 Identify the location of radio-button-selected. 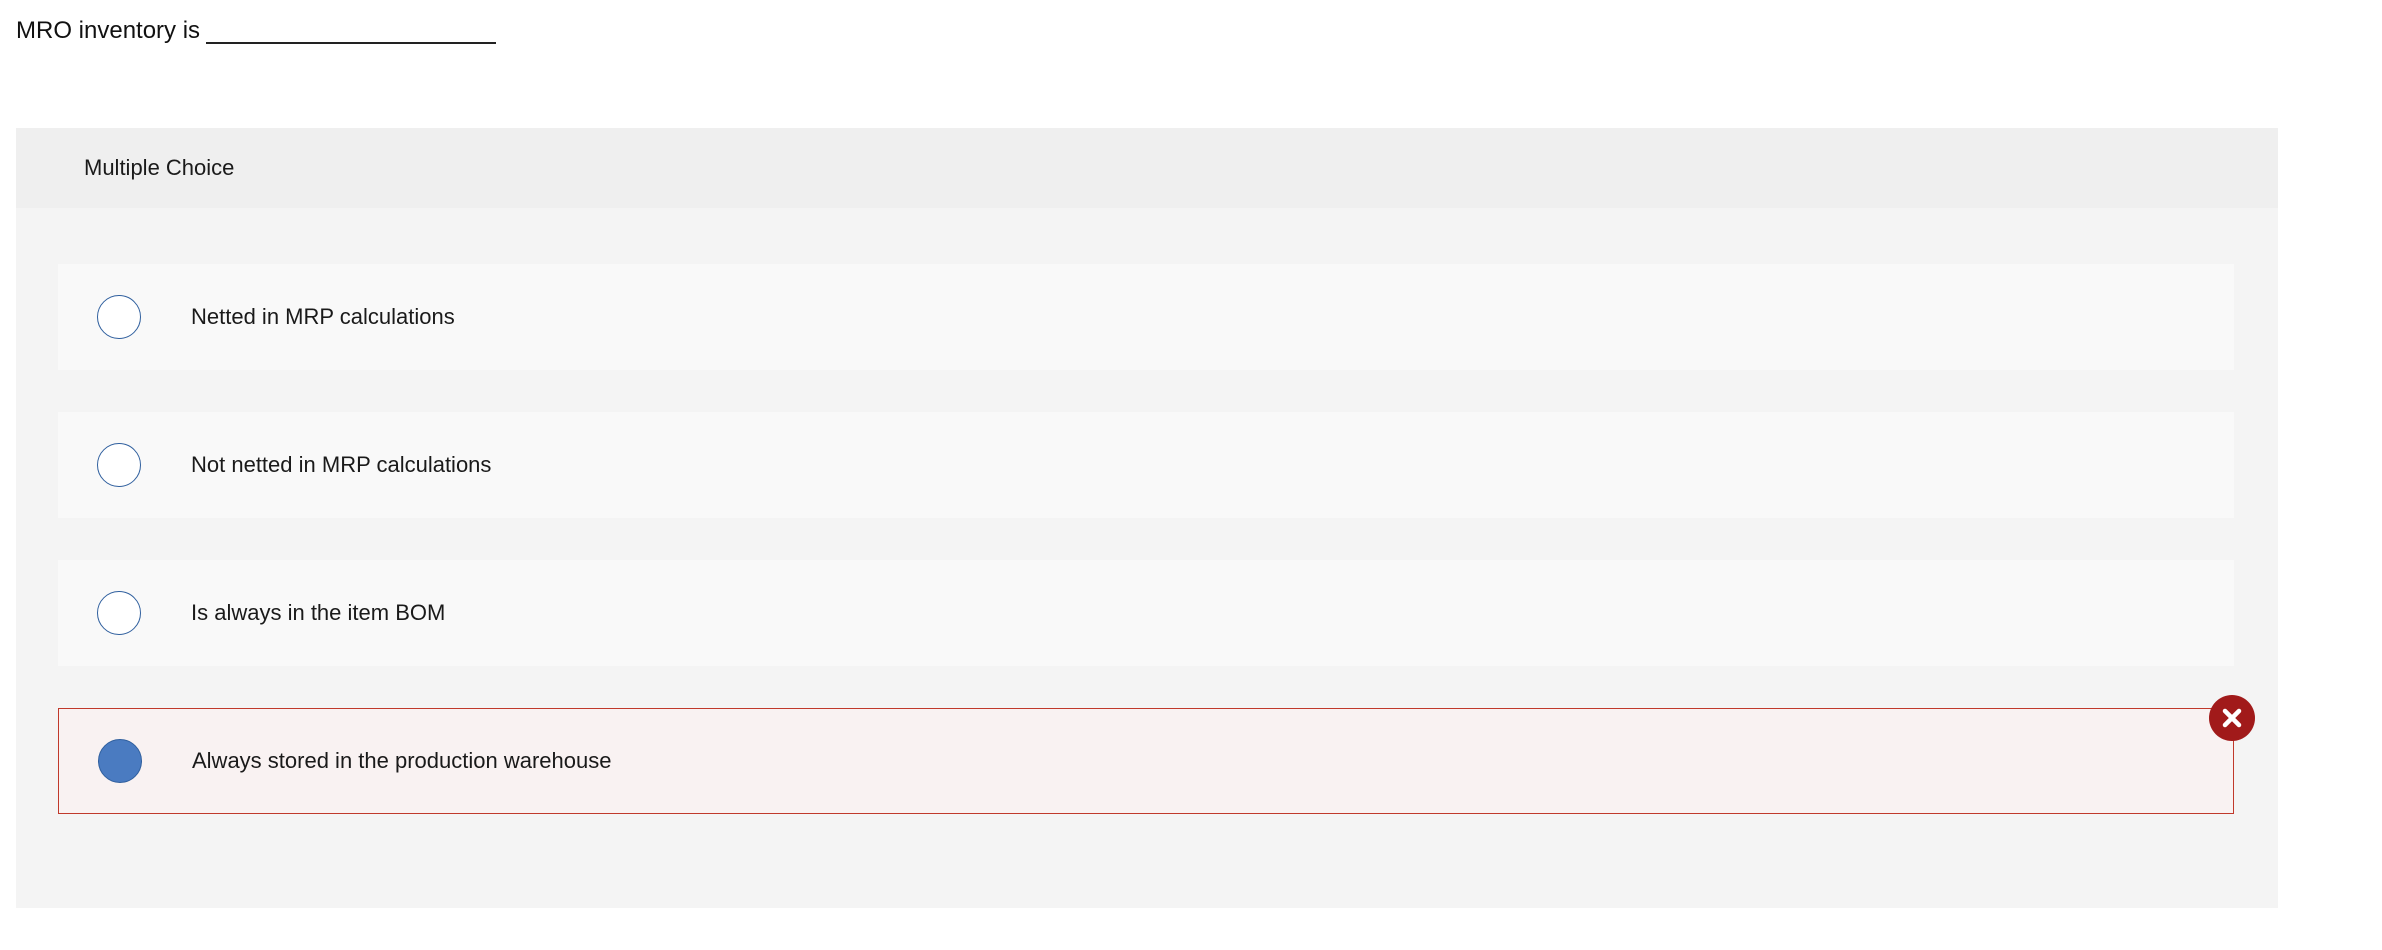
(120, 761).